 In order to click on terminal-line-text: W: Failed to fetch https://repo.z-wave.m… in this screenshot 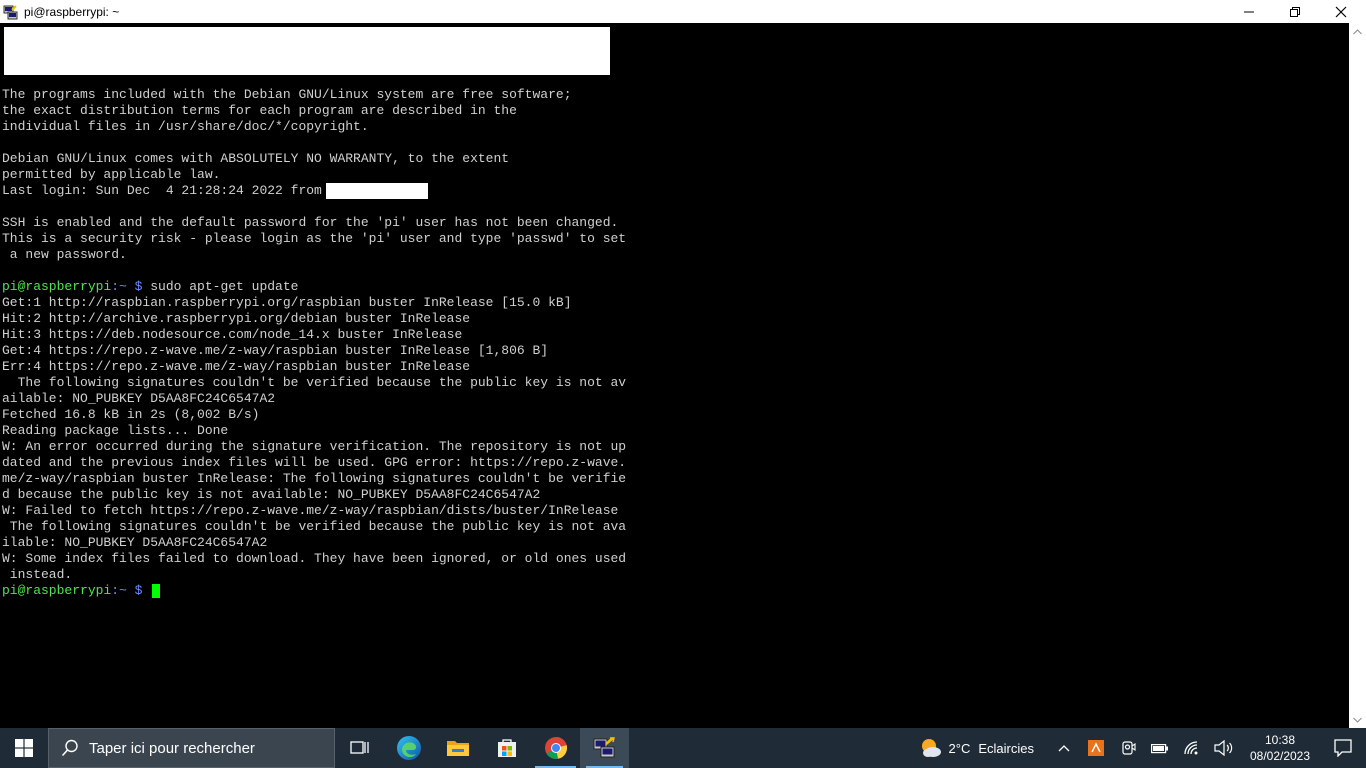, I will do `click(310, 510)`.